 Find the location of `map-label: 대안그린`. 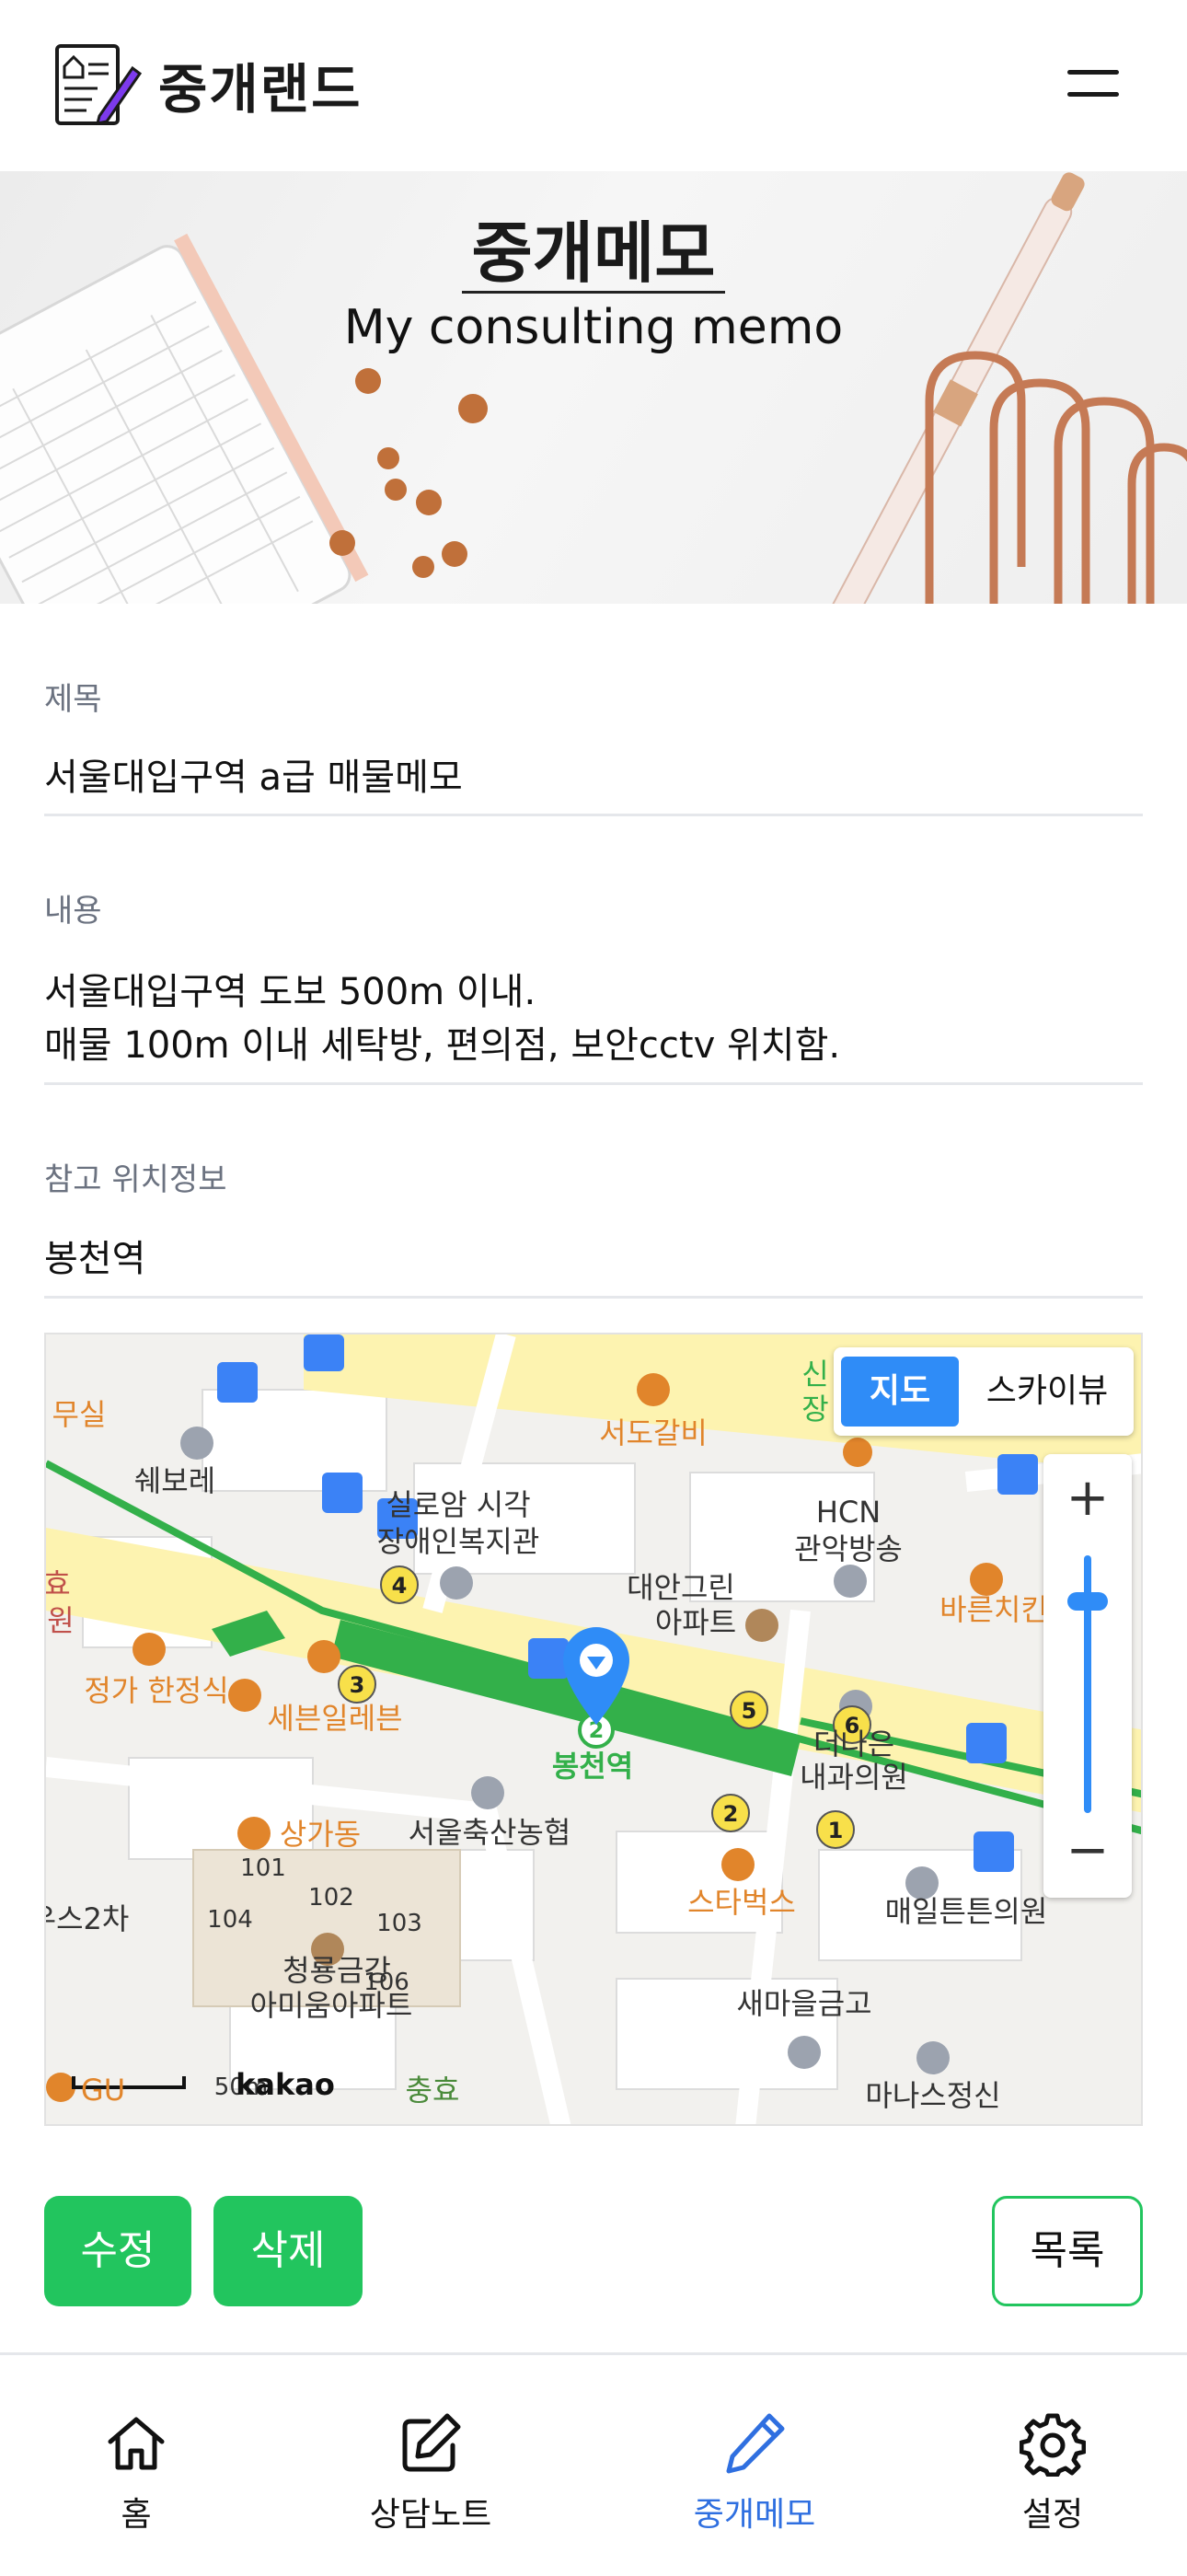

map-label: 대안그린 is located at coordinates (681, 1587).